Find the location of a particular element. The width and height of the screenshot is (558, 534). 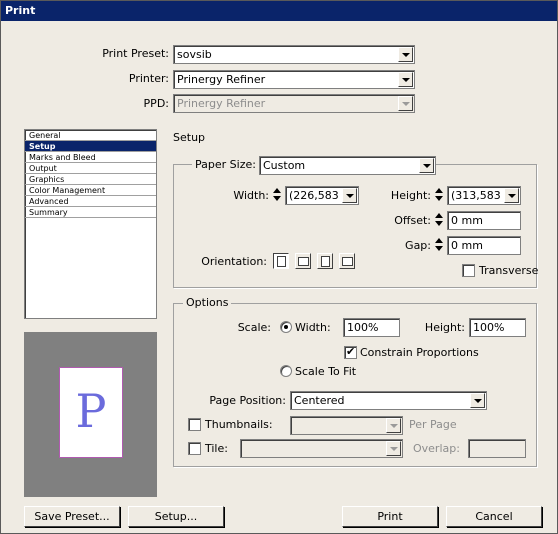

print-button: Print is located at coordinates (390, 516).